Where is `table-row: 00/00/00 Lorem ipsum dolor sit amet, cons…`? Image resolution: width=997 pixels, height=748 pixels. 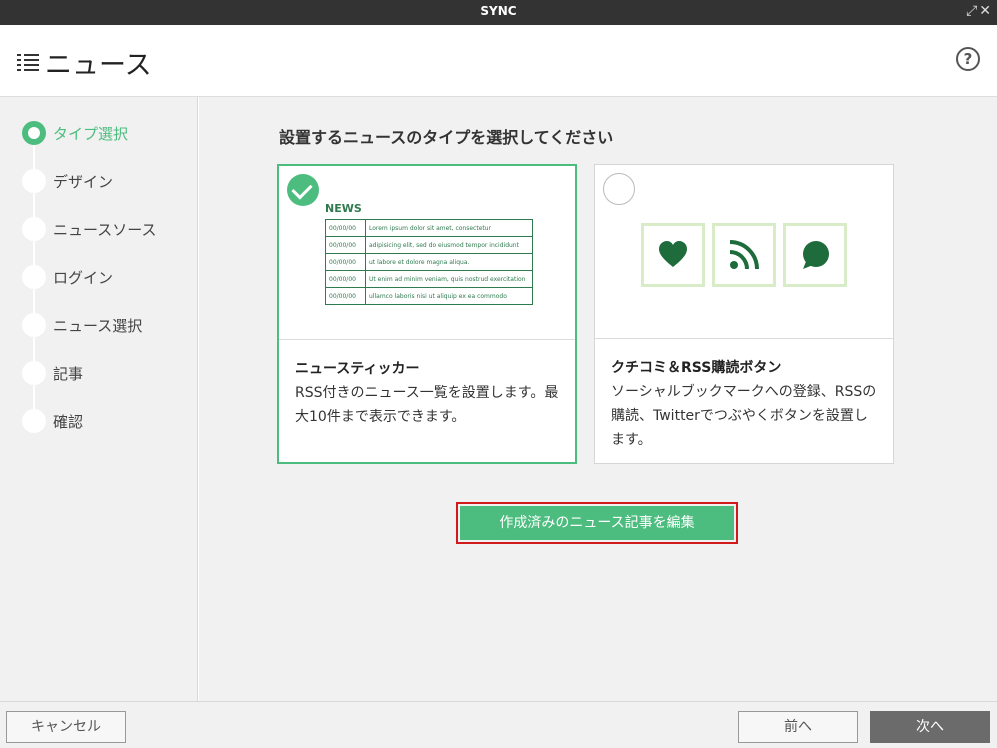
table-row: 00/00/00 Lorem ipsum dolor sit amet, cons… is located at coordinates (429, 228).